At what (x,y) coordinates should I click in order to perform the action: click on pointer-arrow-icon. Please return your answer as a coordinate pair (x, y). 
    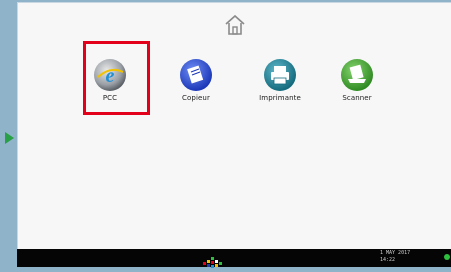
    Looking at the image, I should click on (9, 138).